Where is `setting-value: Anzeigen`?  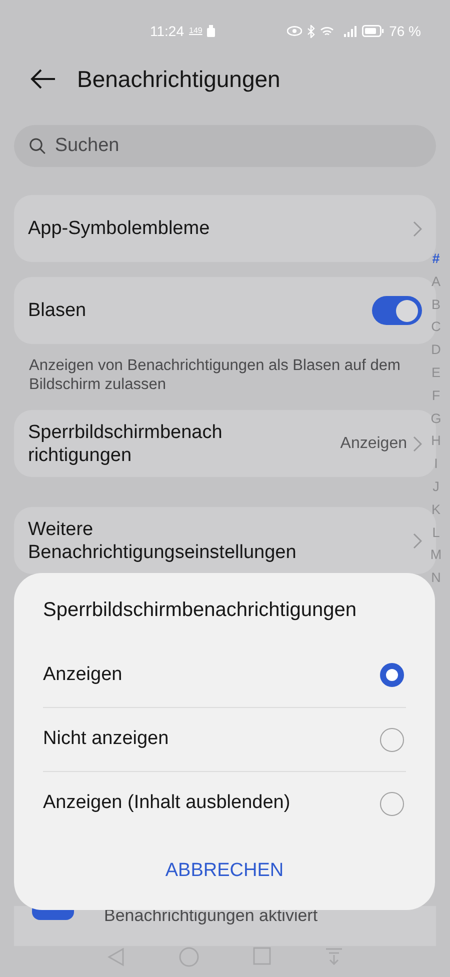
setting-value: Anzeigen is located at coordinates (373, 444).